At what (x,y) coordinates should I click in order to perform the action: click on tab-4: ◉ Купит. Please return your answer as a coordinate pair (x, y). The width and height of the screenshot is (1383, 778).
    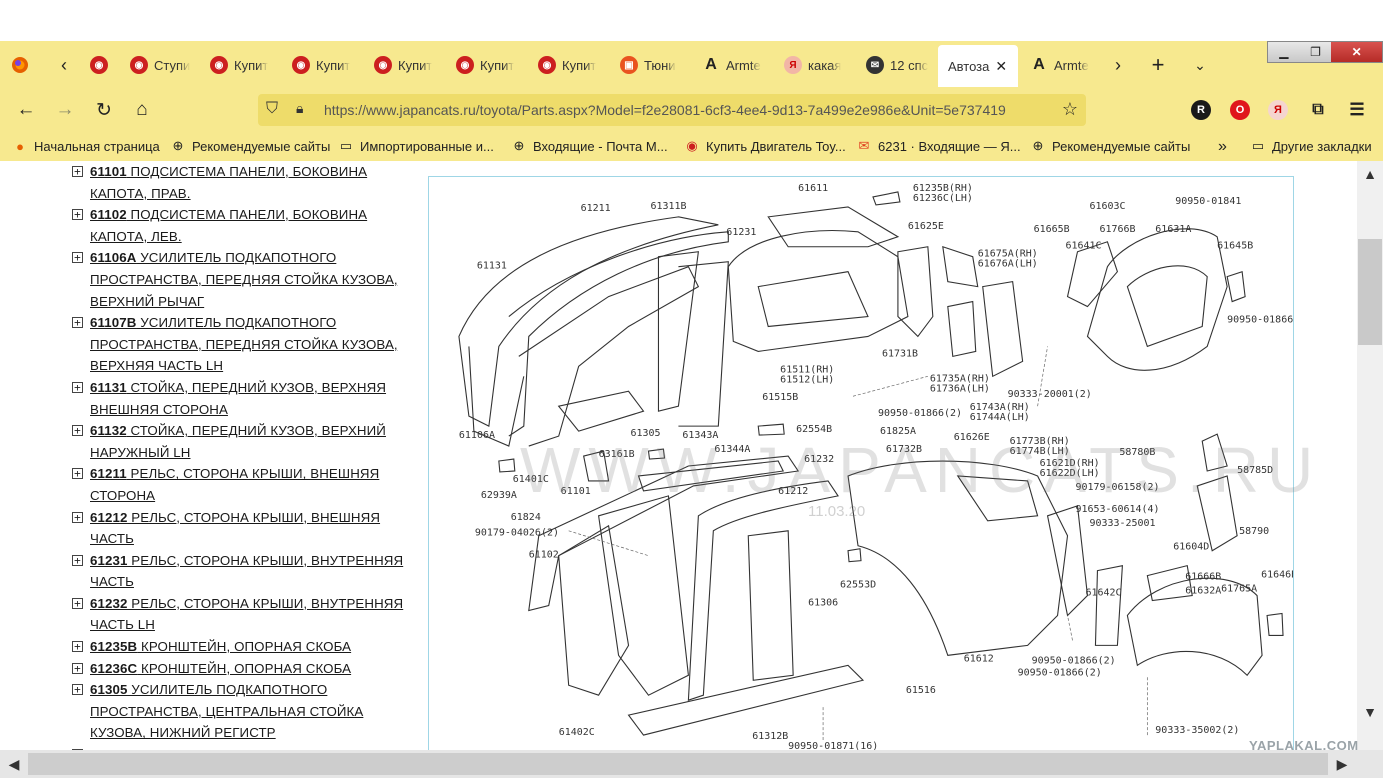
    Looking at the image, I should click on (401, 65).